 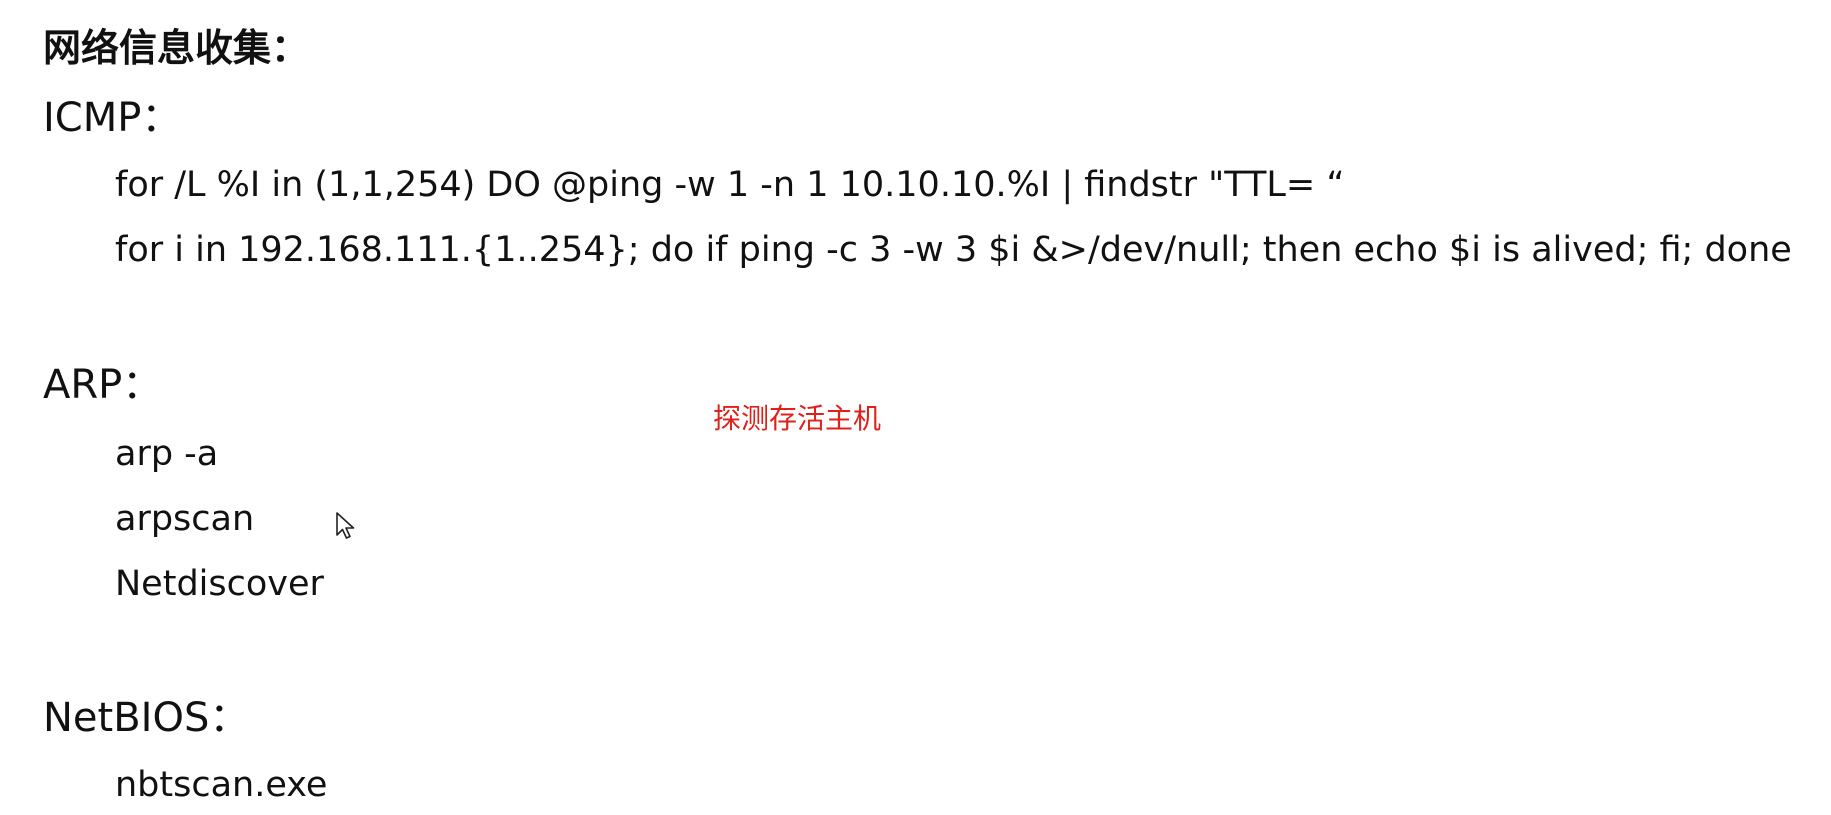 I want to click on arp-command-netdiscover: Netdiscover, so click(x=219, y=584).